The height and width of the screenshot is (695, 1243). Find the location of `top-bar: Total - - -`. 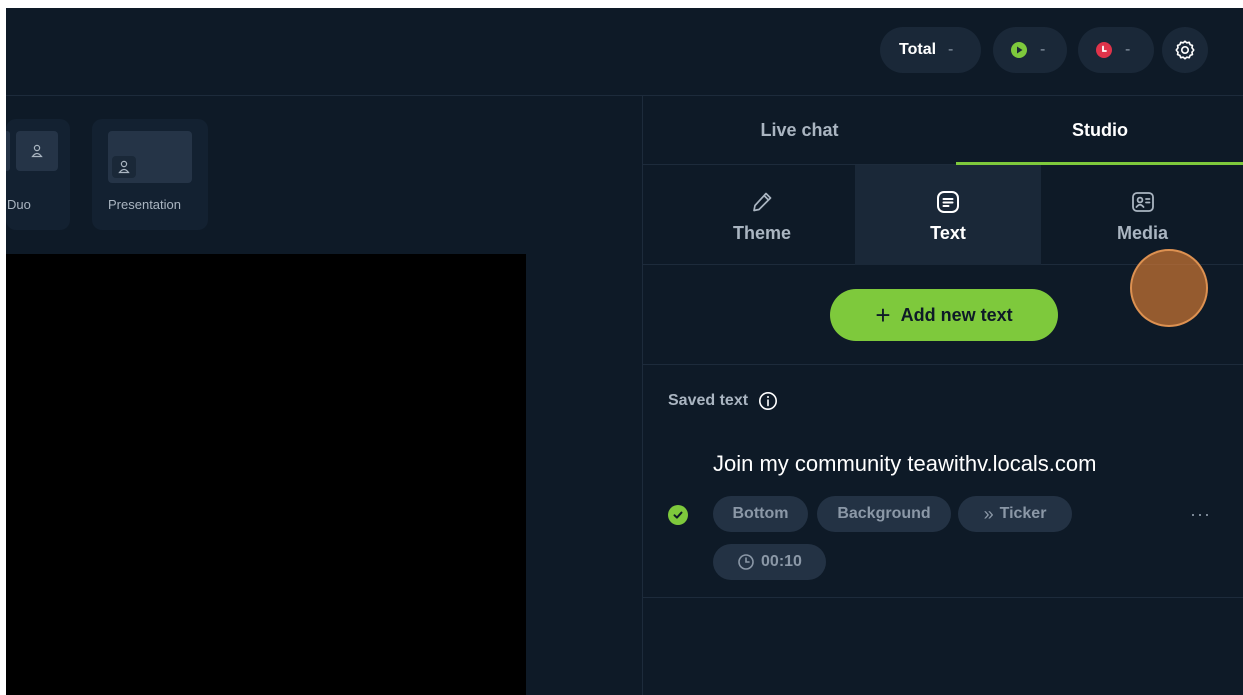

top-bar: Total - - - is located at coordinates (624, 52).